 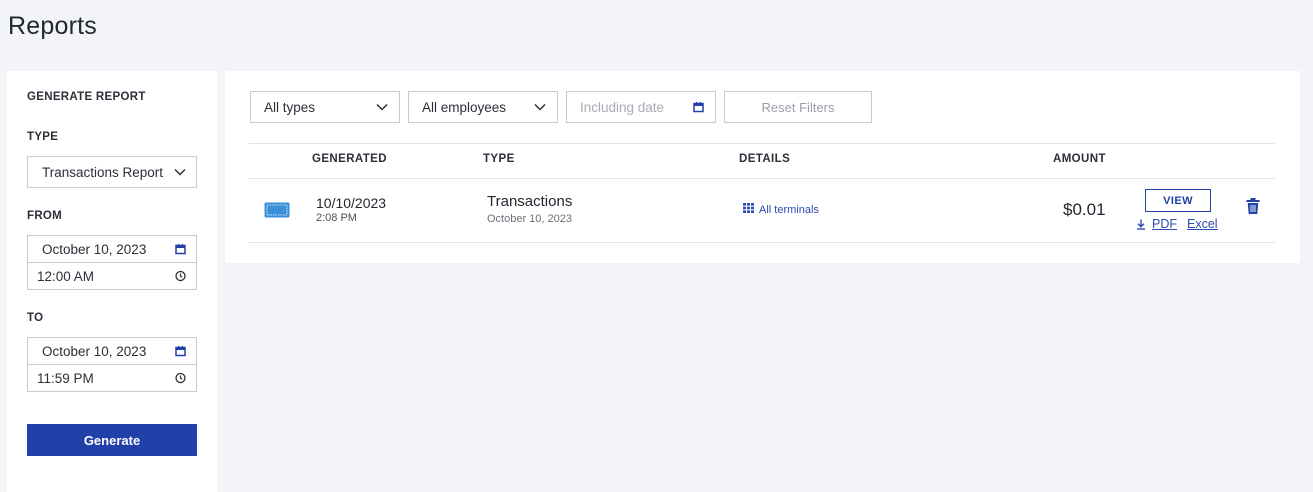 I want to click on from-time-input: 12:00 AM, so click(x=112, y=276).